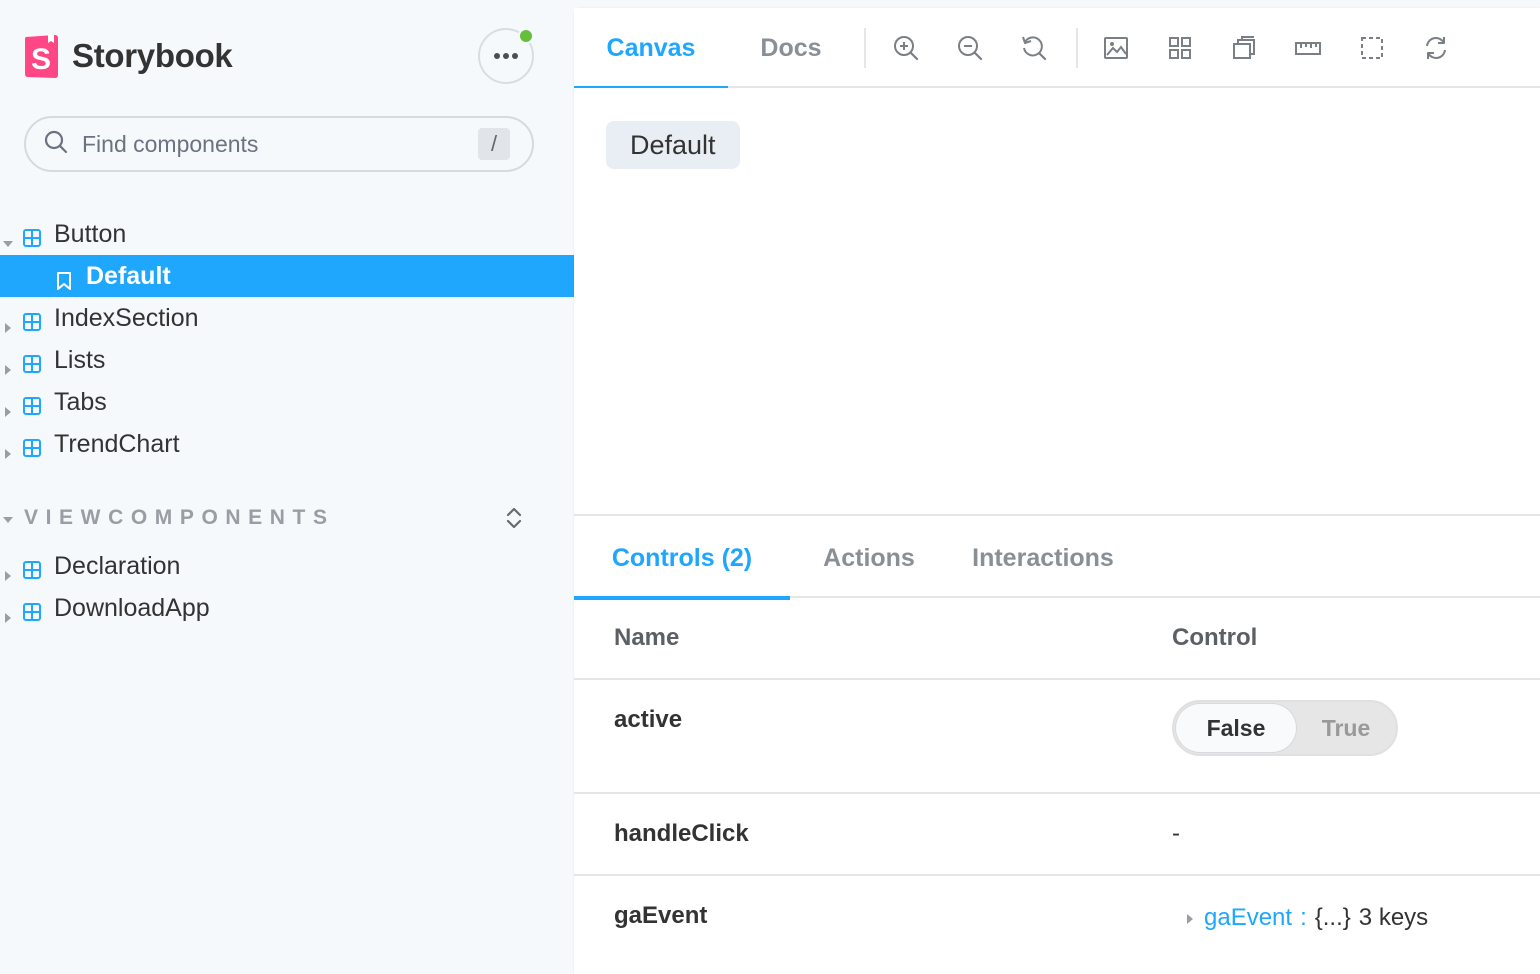  I want to click on object-value: {...}, so click(1332, 917).